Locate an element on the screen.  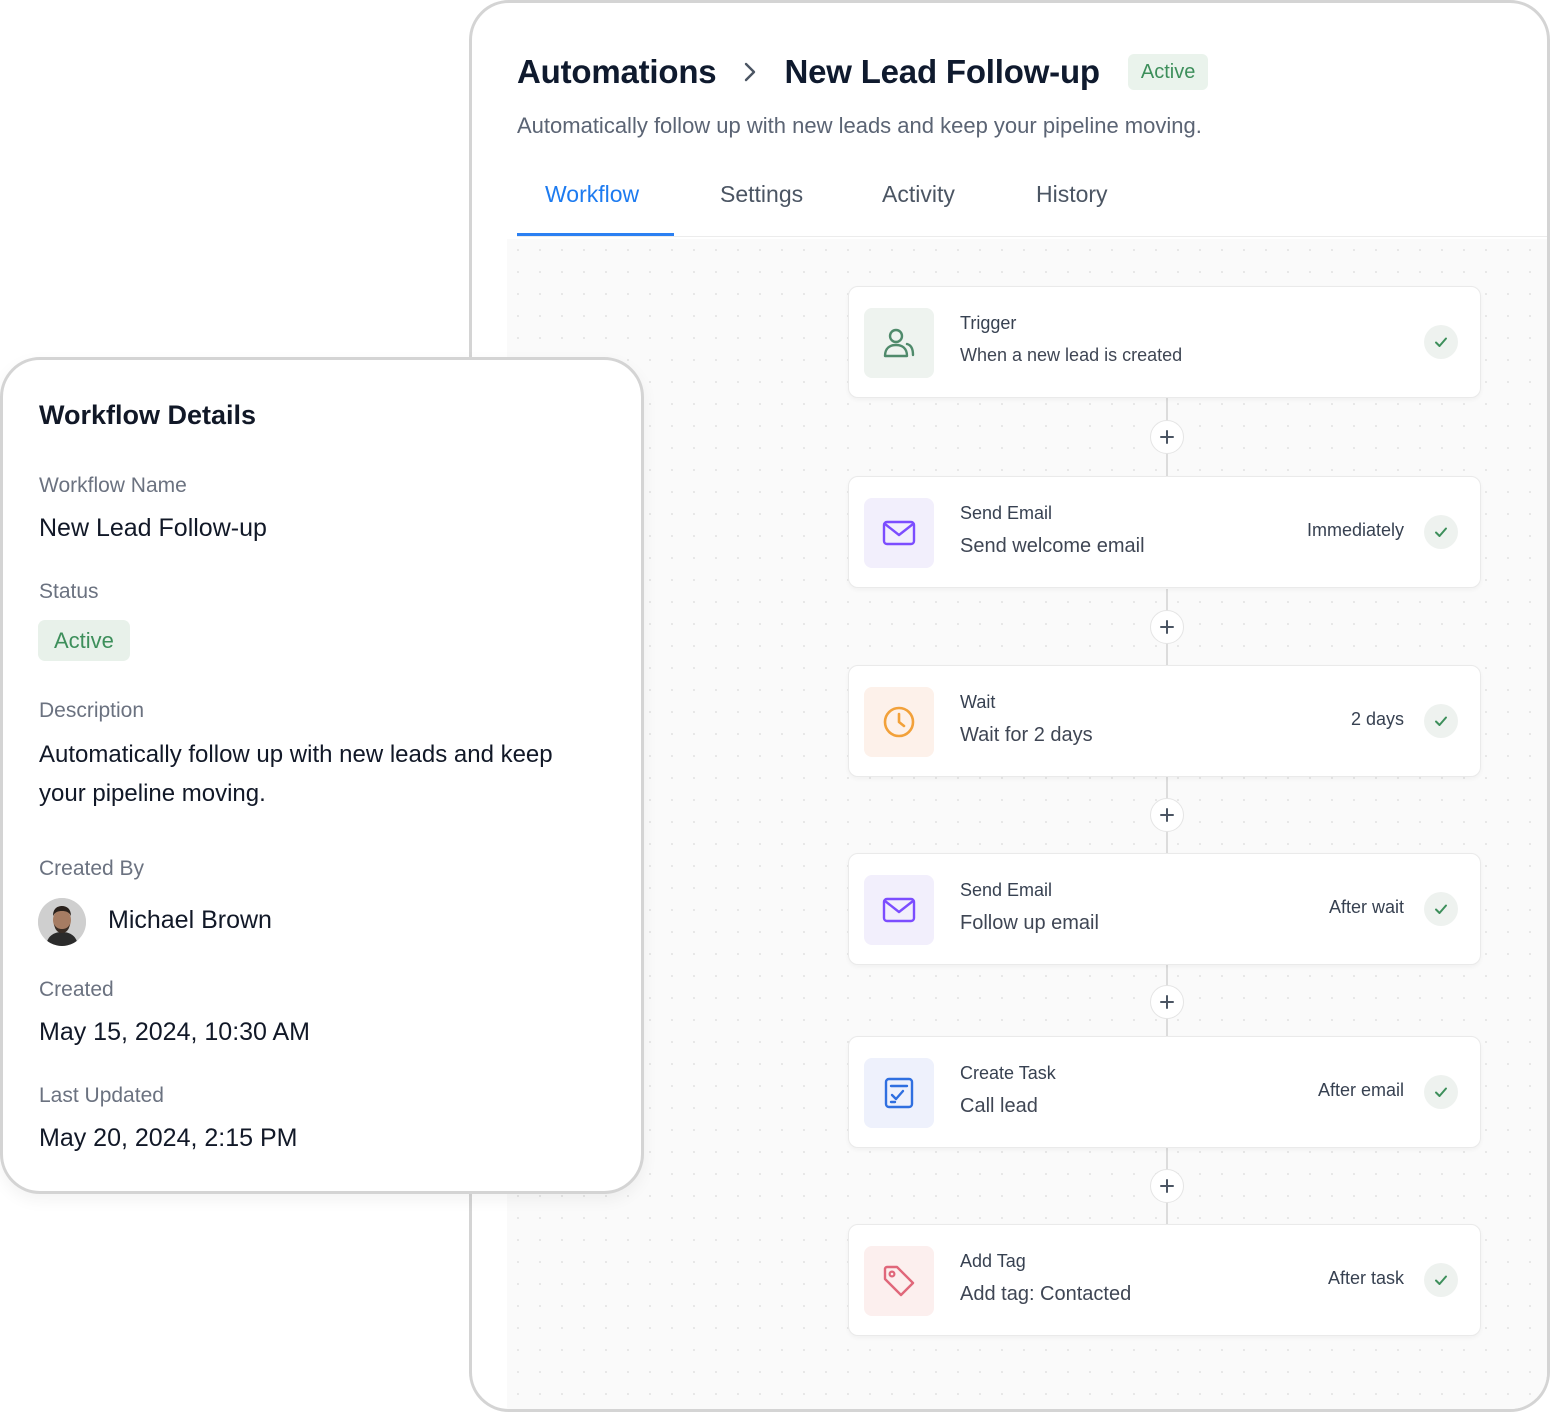
tab-workflow: Workflow is located at coordinates (592, 209).